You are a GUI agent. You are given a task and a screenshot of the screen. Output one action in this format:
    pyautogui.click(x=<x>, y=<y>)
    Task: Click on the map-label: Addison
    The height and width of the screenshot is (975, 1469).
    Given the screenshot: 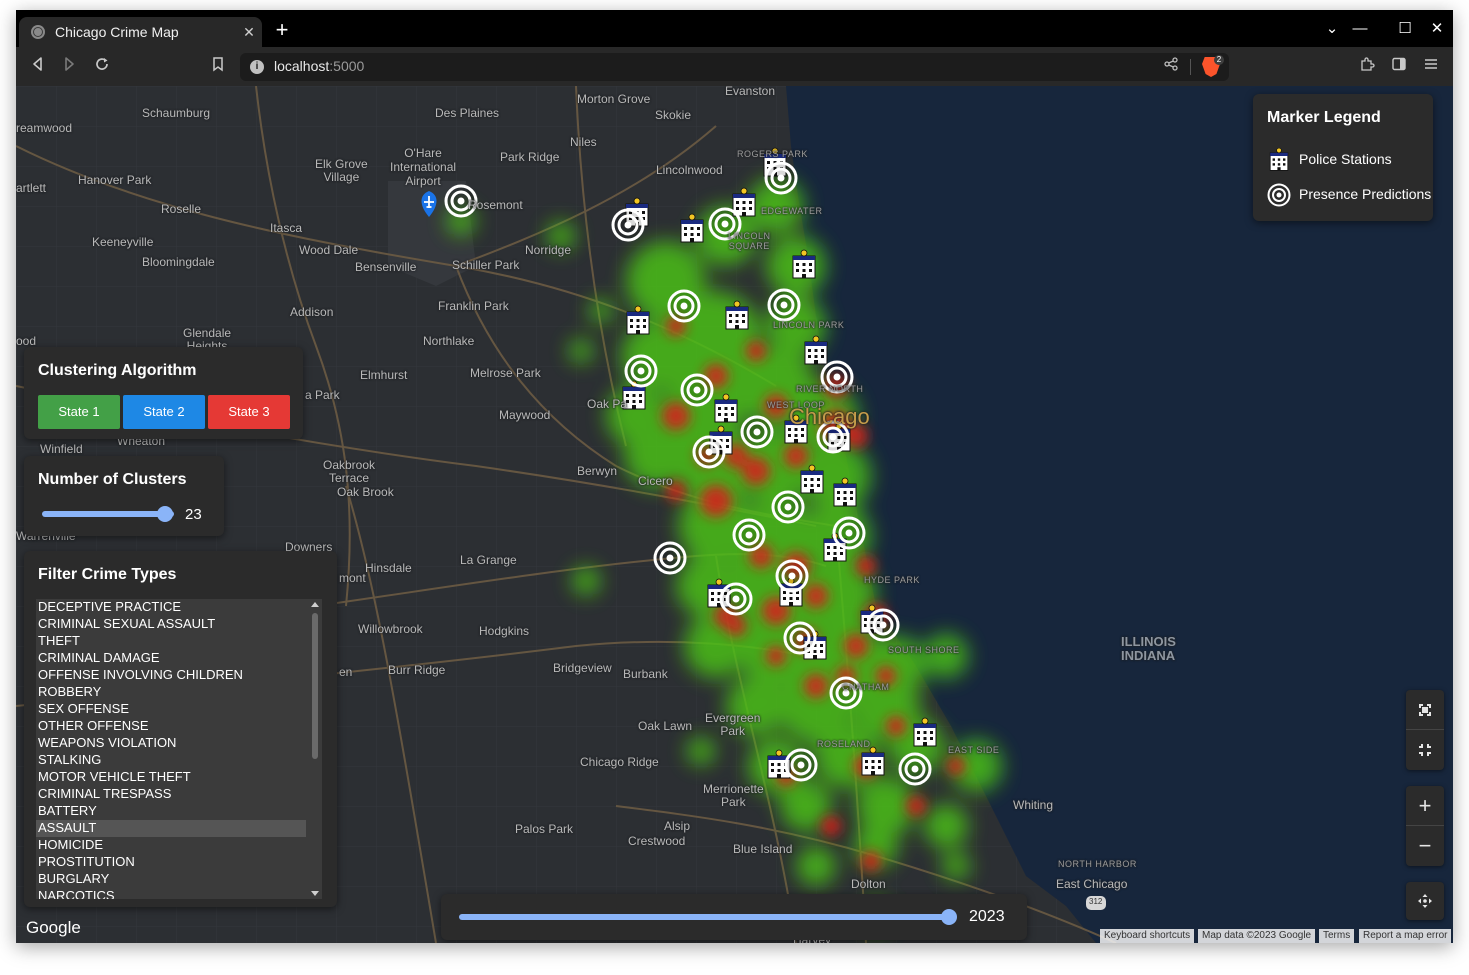 What is the action you would take?
    pyautogui.click(x=312, y=312)
    